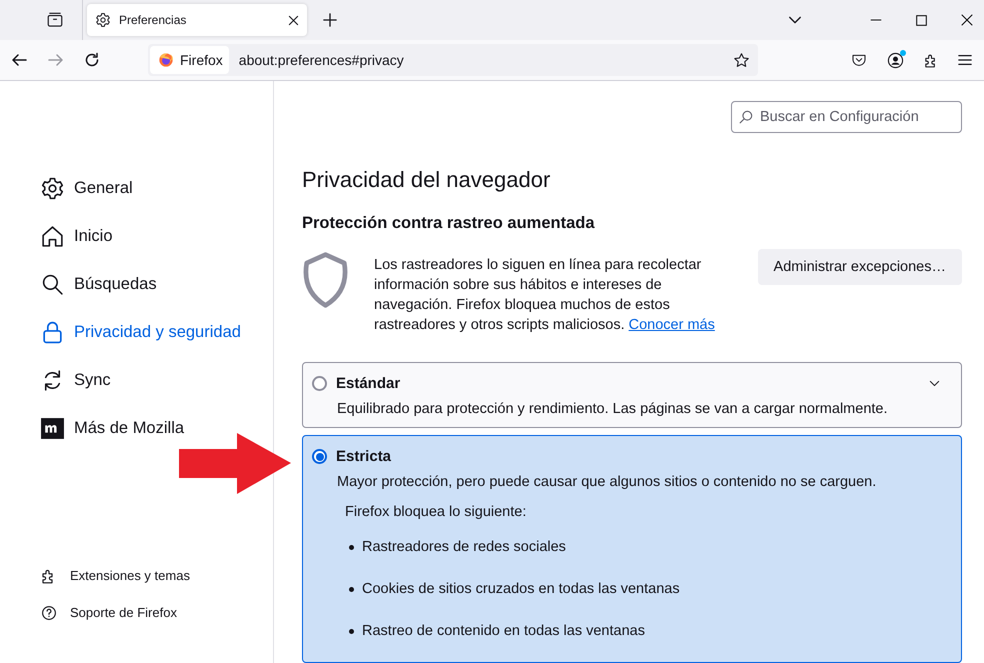 The image size is (984, 663). What do you see at coordinates (92, 60) in the screenshot?
I see `reload-icon` at bounding box center [92, 60].